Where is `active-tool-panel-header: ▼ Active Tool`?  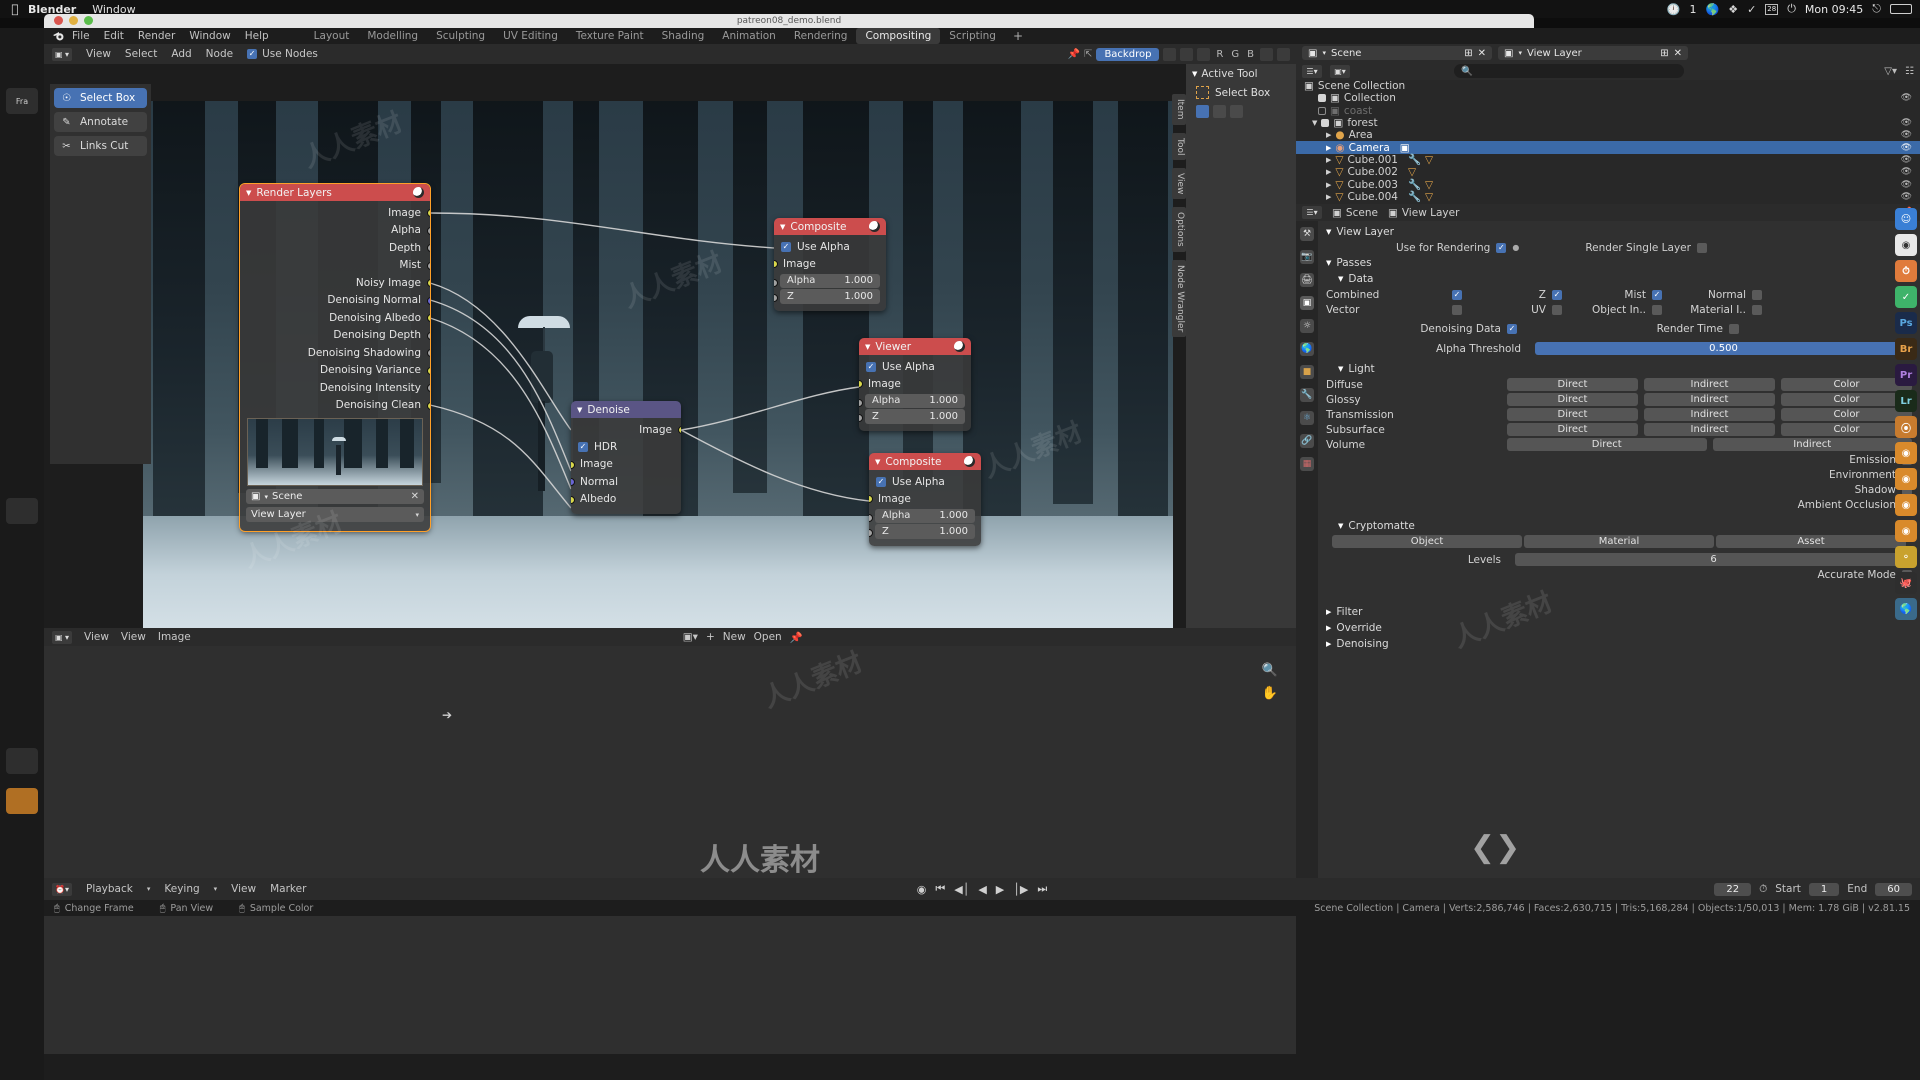 active-tool-panel-header: ▼ Active Tool is located at coordinates (1241, 74).